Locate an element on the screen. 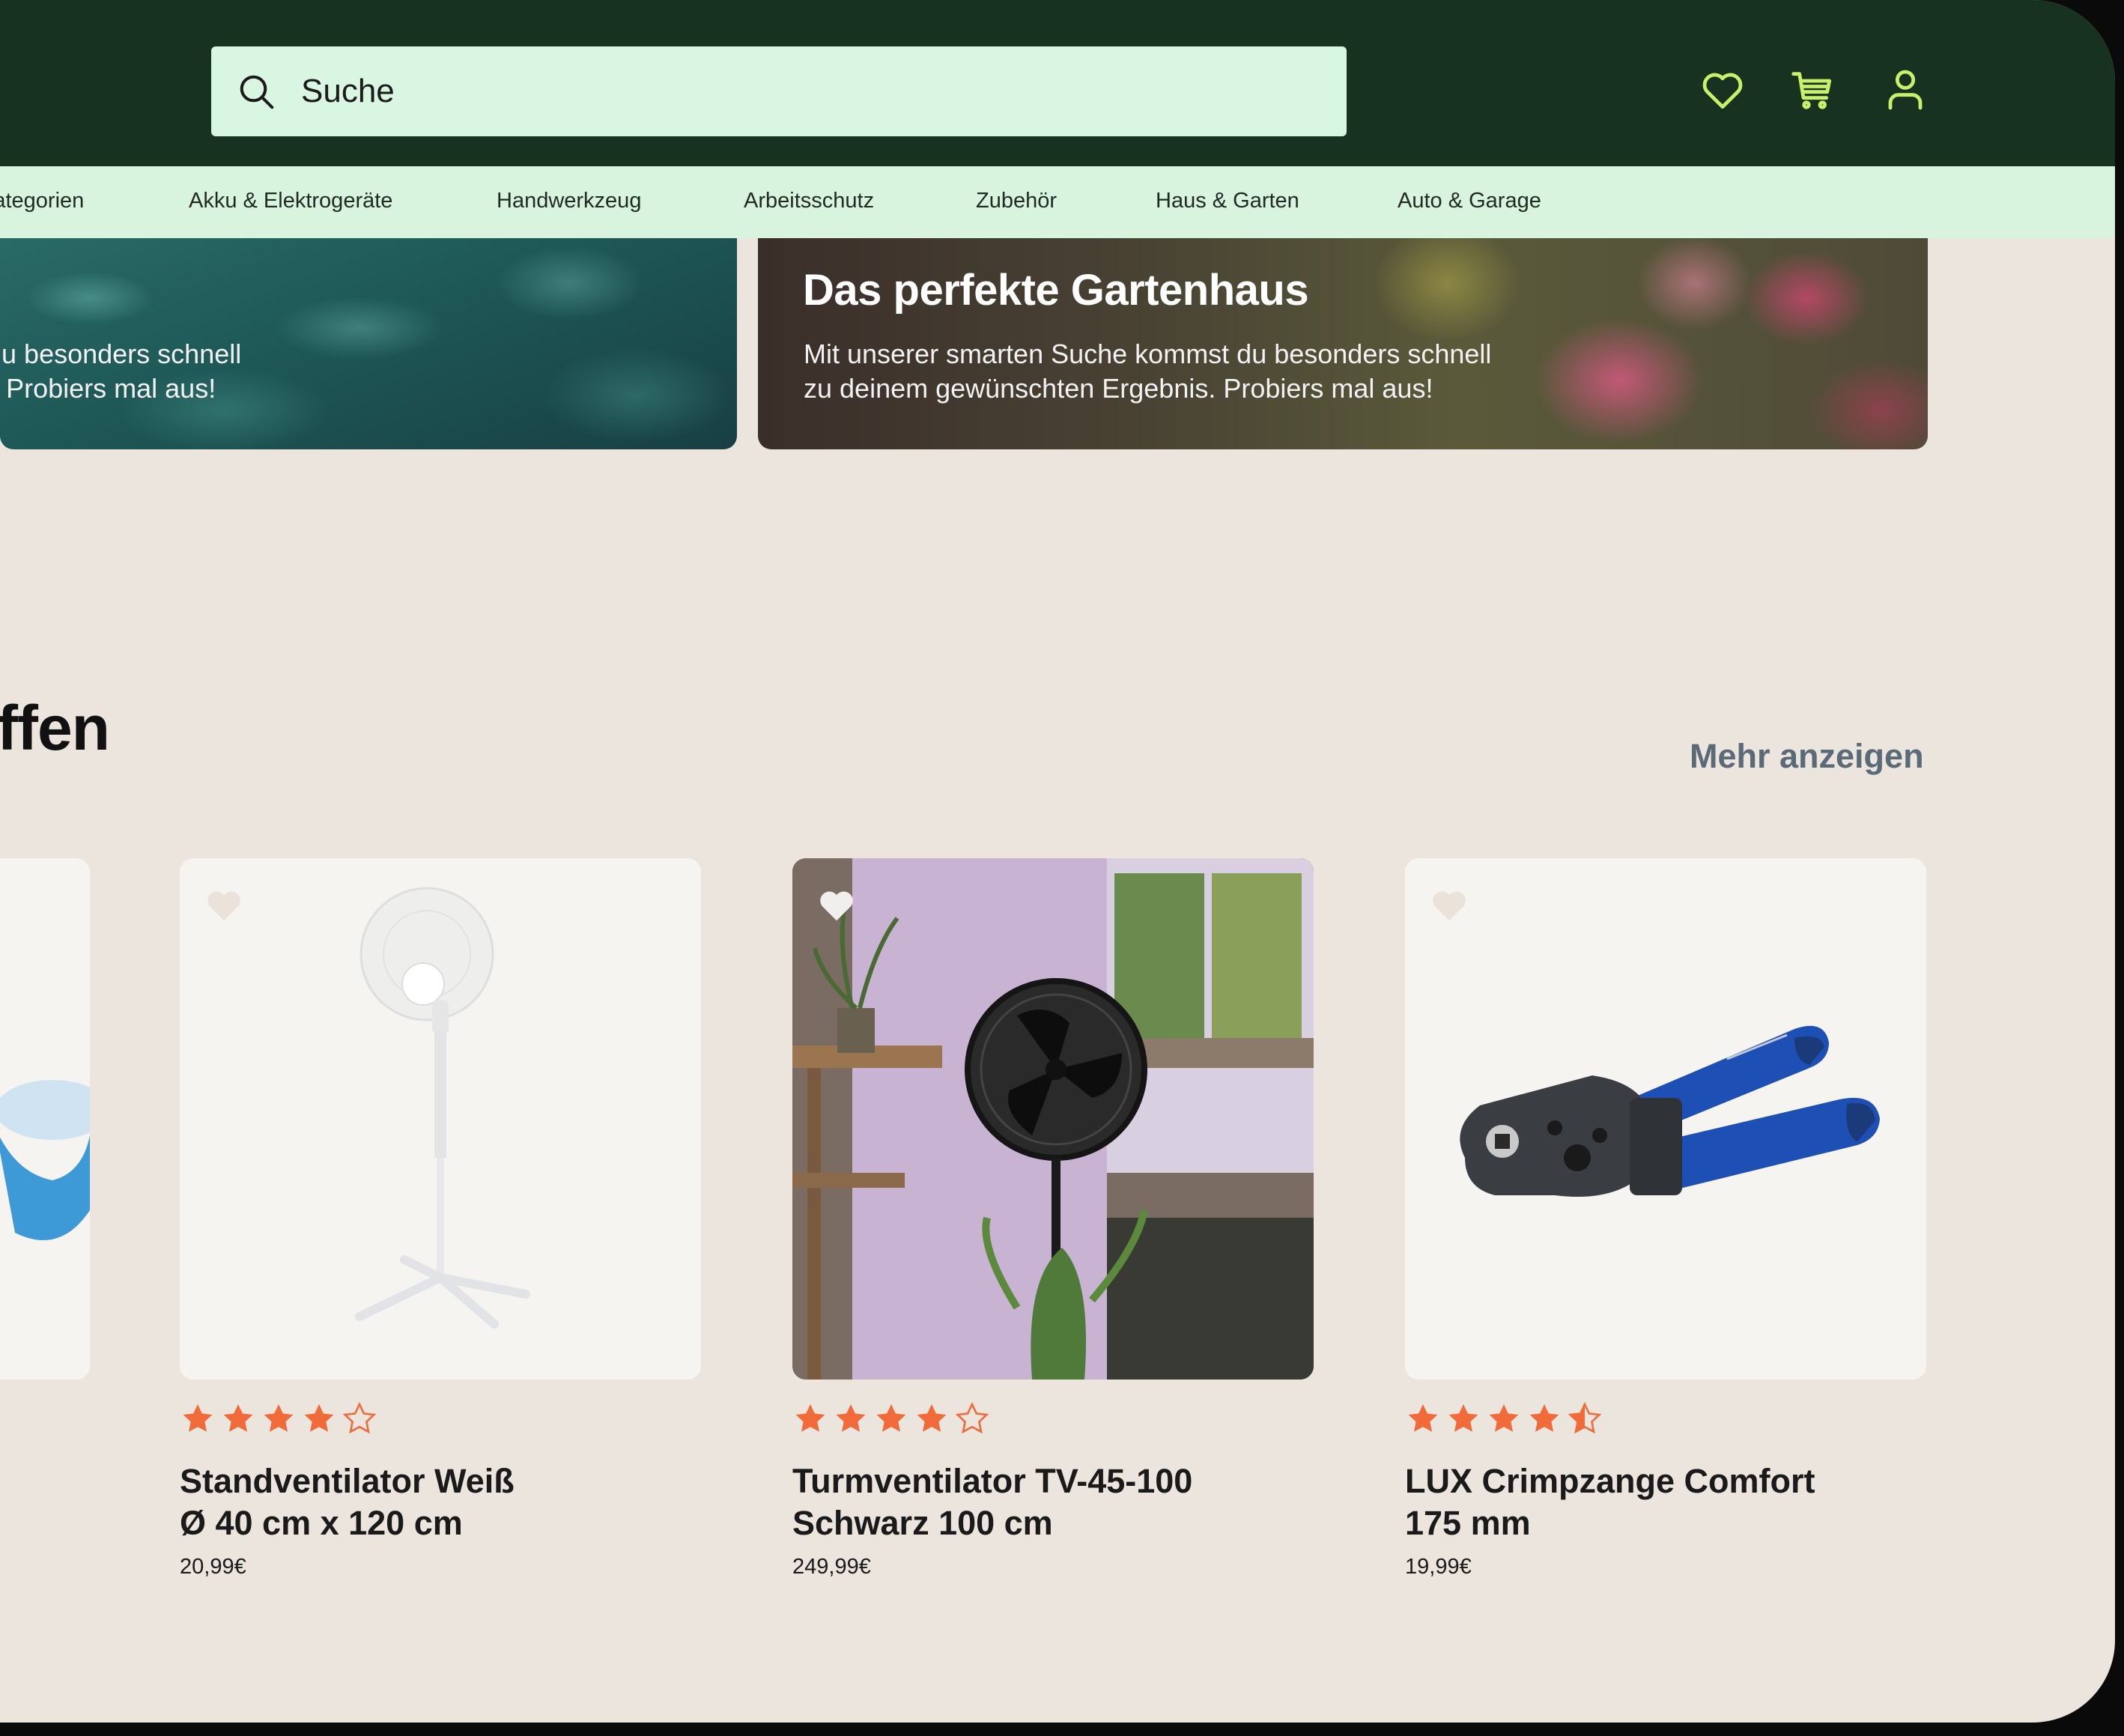  product-image-partial is located at coordinates (45, 1119).